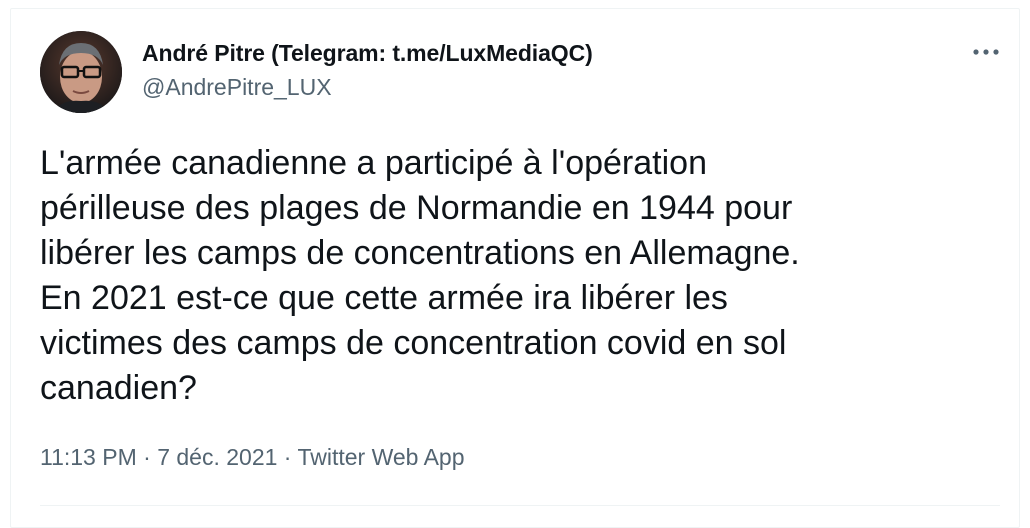  I want to click on tweet-text-line: canadien?, so click(118, 388).